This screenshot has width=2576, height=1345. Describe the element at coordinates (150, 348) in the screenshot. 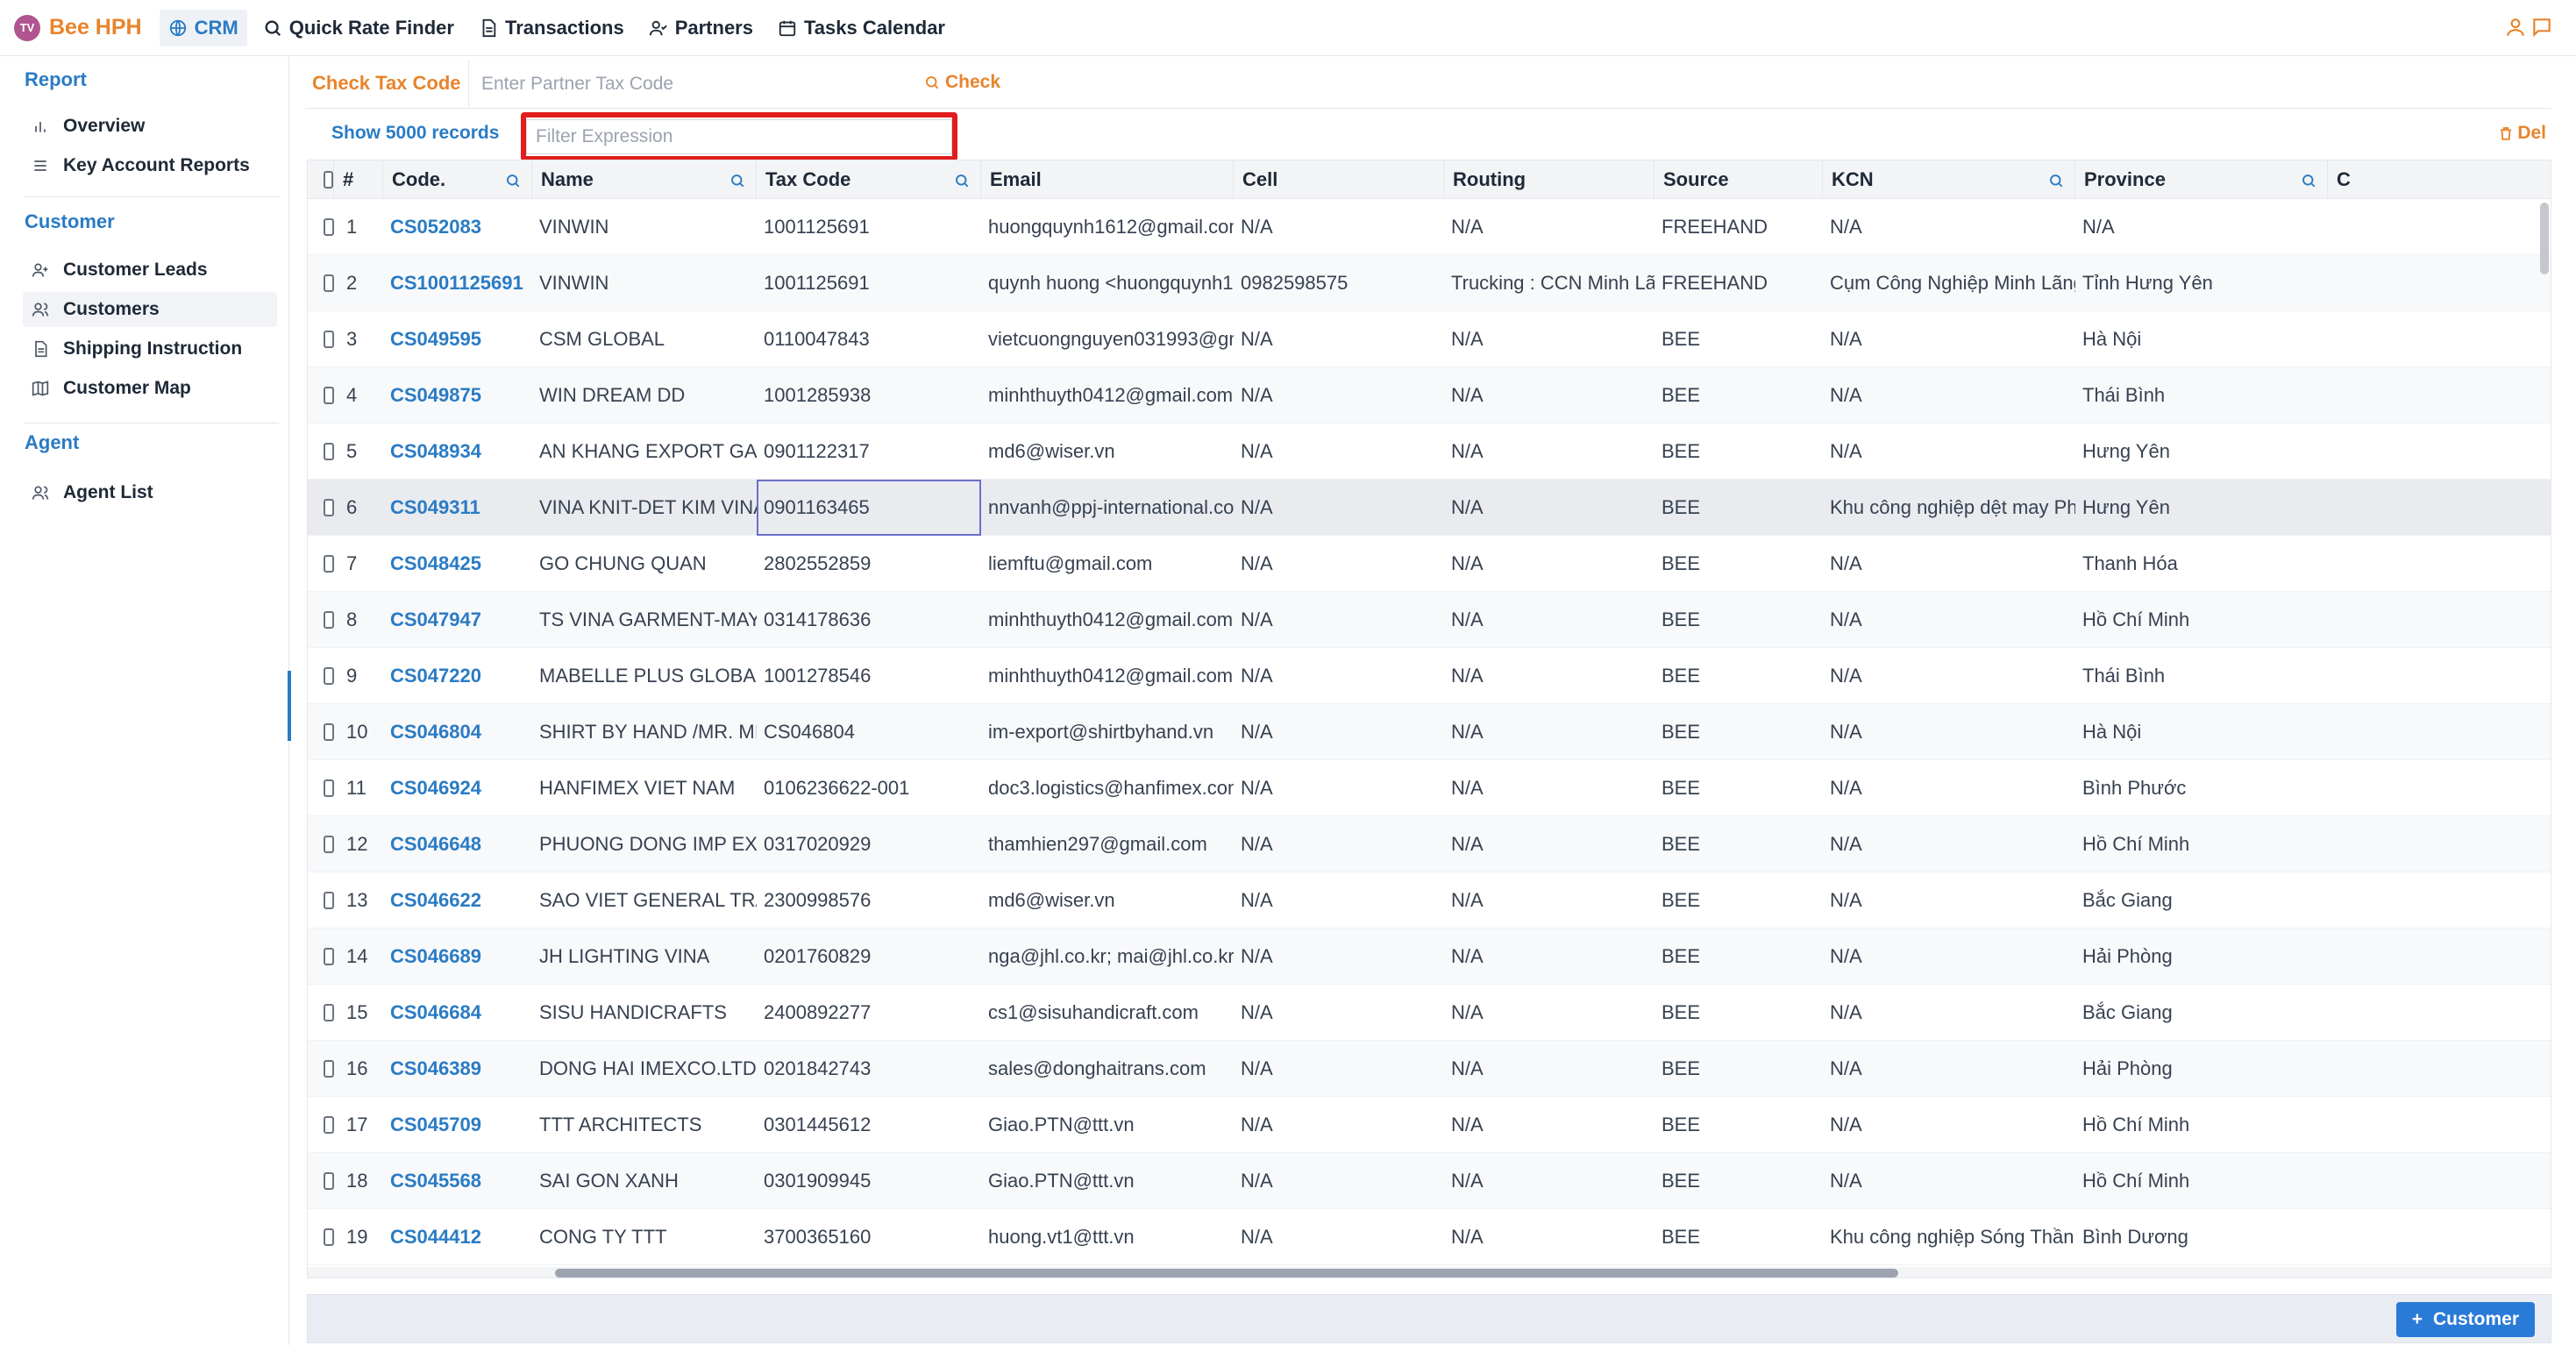

I see `sidebar-item-shipping-instruction: Shipping Instruction` at that location.